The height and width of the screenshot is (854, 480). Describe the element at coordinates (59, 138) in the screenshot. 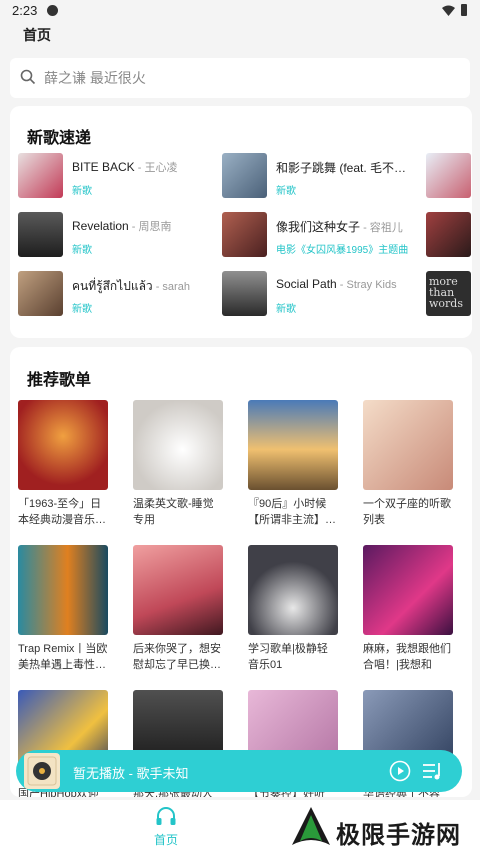

I see `new-songs-title: 新歌速递` at that location.